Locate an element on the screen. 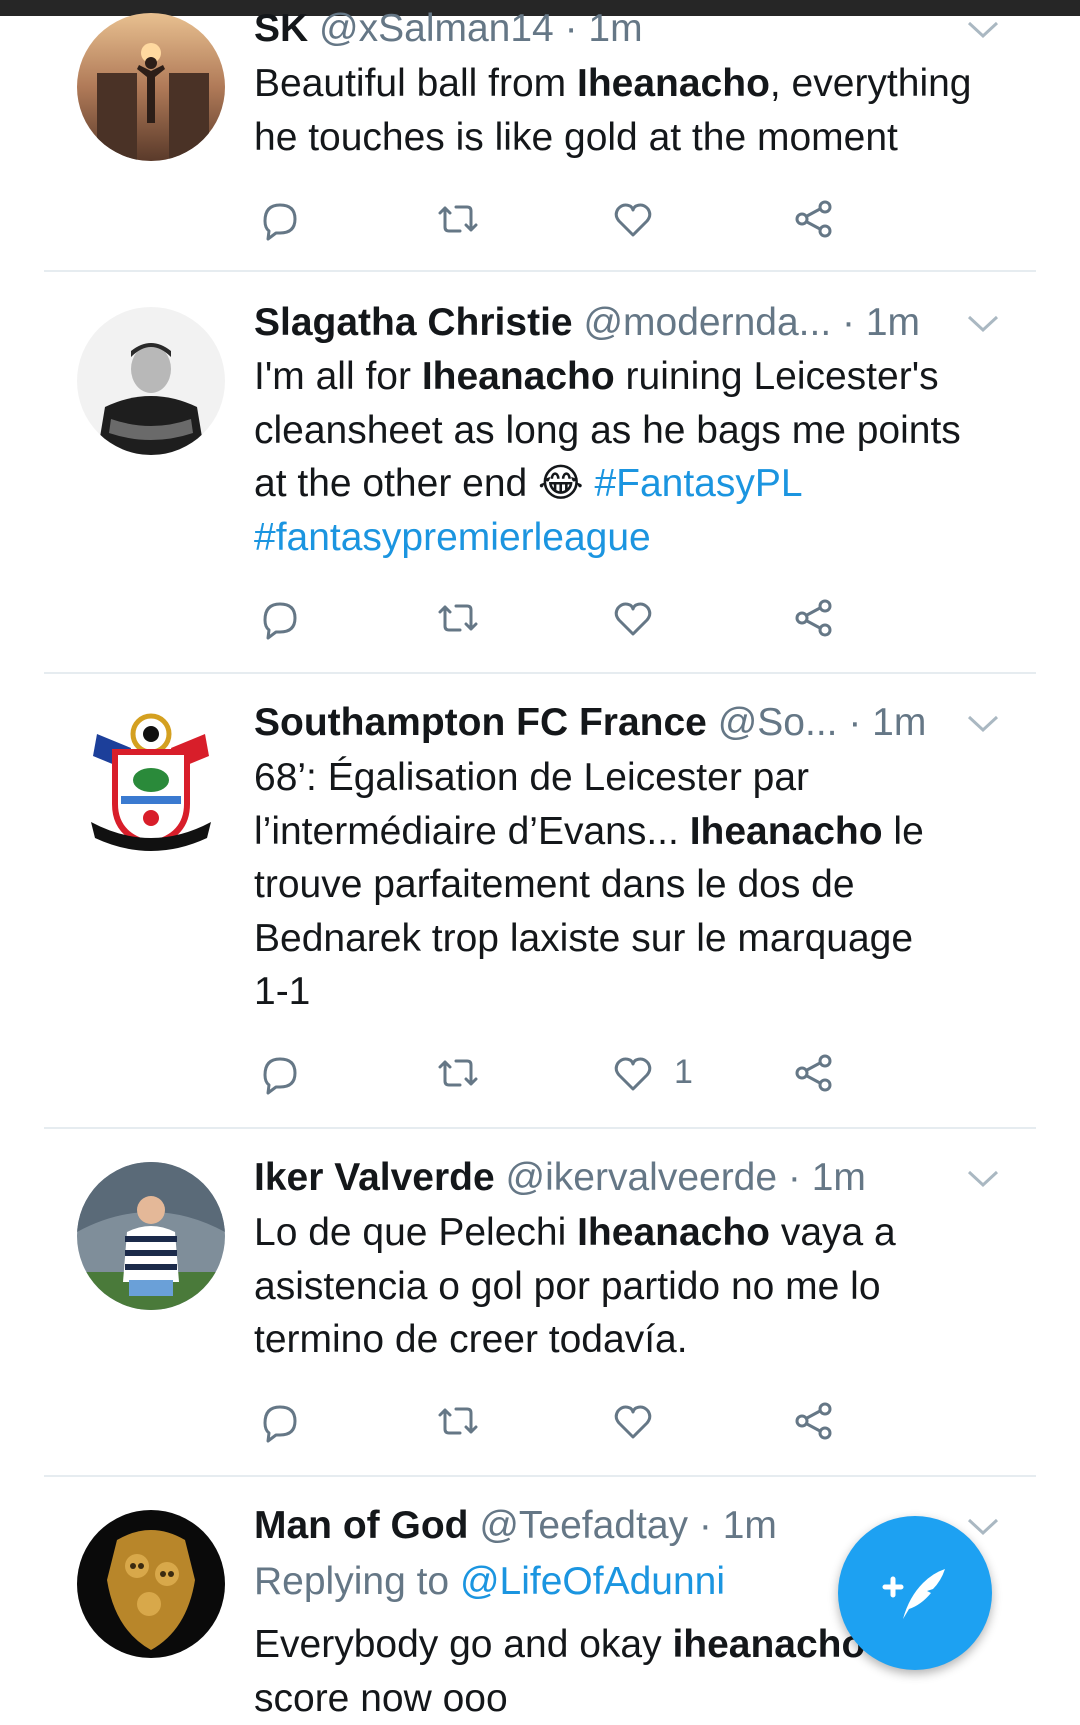 The image size is (1080, 1725). text-segment: Lo de que Pelechi is located at coordinates (415, 1232).